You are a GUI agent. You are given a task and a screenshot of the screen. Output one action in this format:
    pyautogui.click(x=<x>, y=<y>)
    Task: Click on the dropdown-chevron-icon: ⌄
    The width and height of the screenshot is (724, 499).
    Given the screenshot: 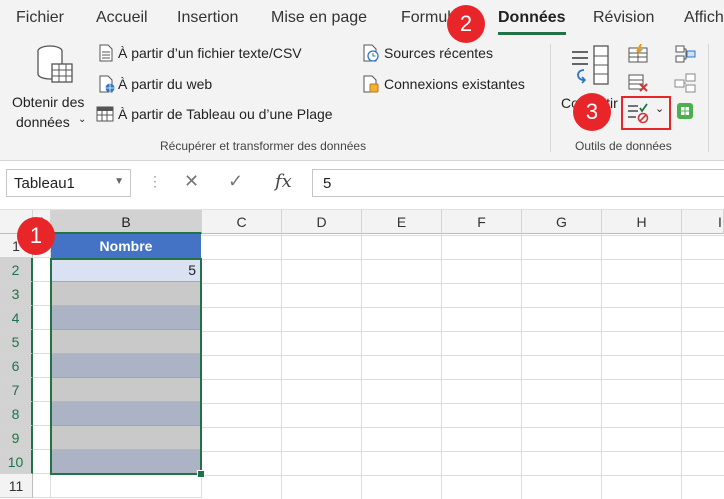 What is the action you would take?
    pyautogui.click(x=659, y=108)
    